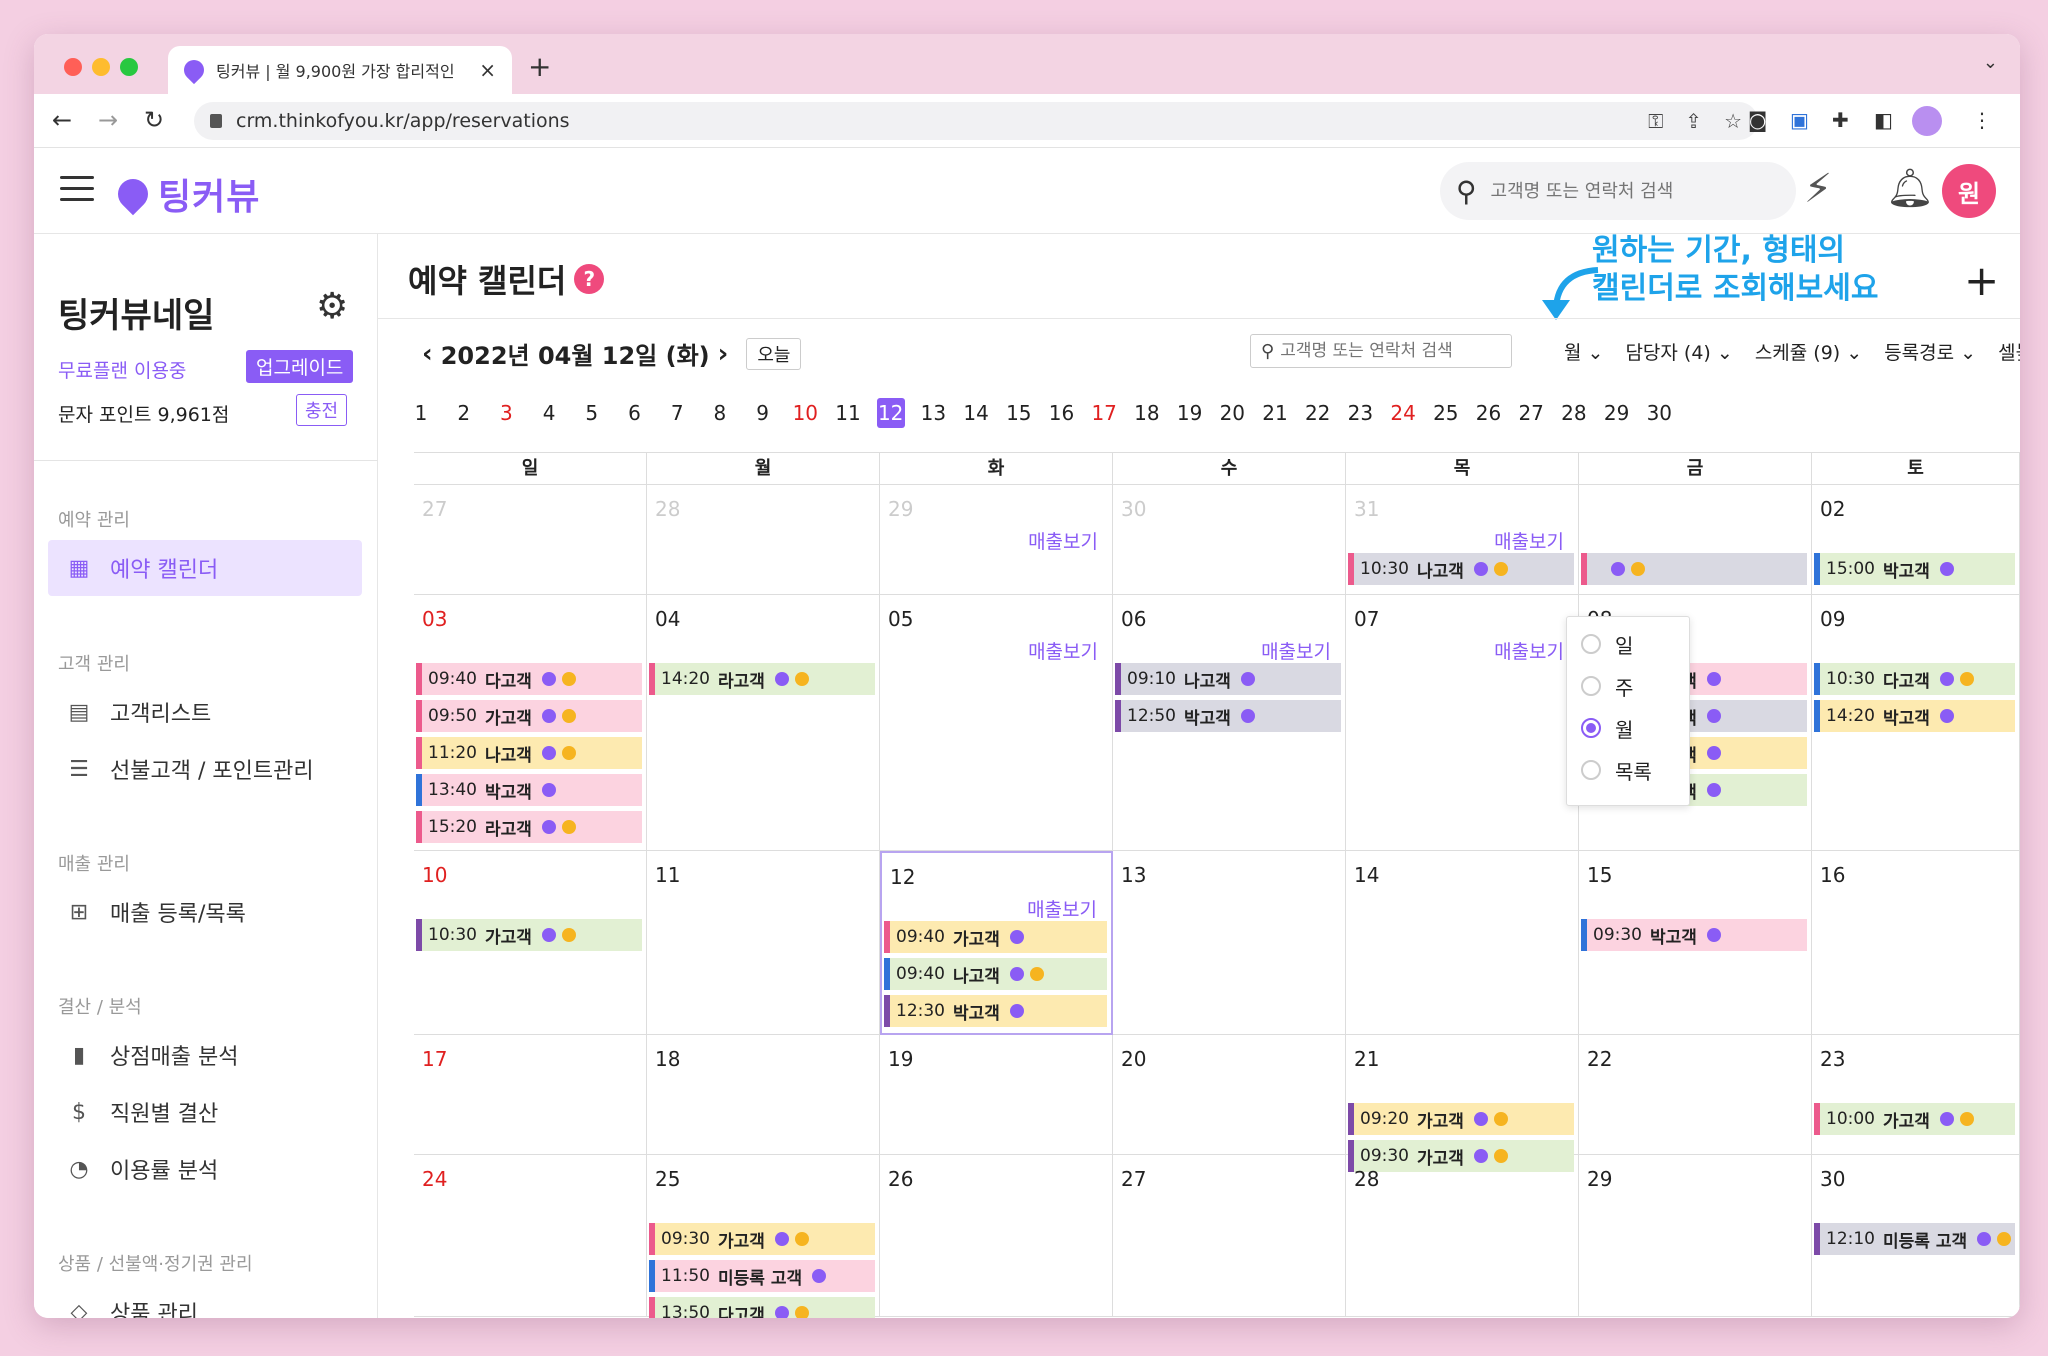 The height and width of the screenshot is (1356, 2048). What do you see at coordinates (996, 1236) in the screenshot?
I see `calendar-day-cell: 26` at bounding box center [996, 1236].